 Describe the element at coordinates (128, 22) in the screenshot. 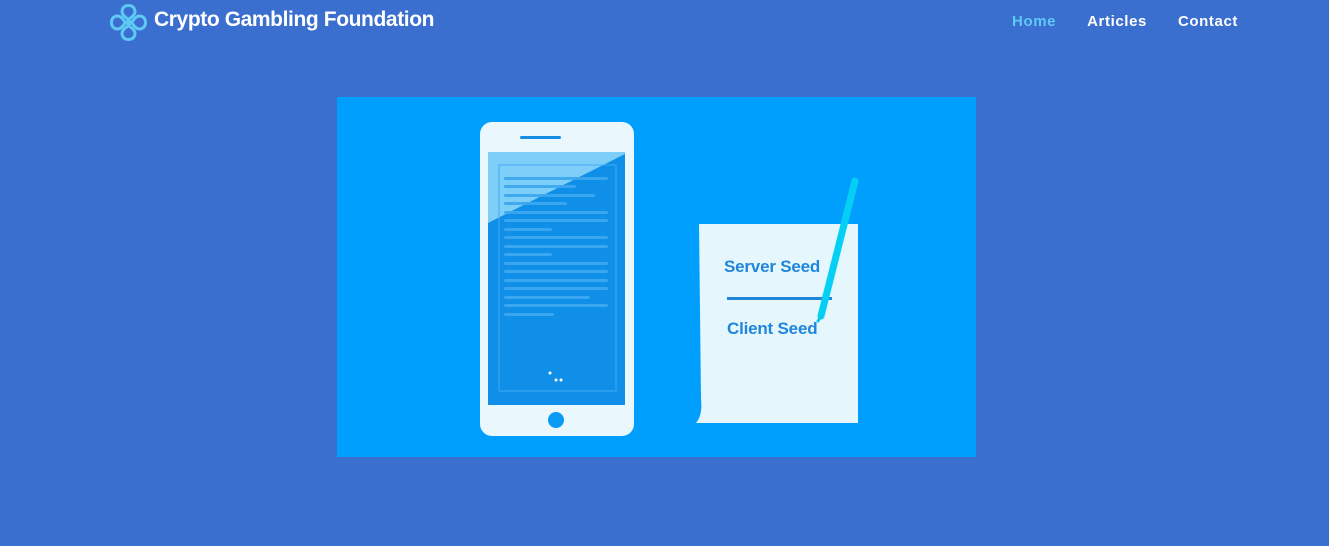

I see `brand-logo-icon` at that location.